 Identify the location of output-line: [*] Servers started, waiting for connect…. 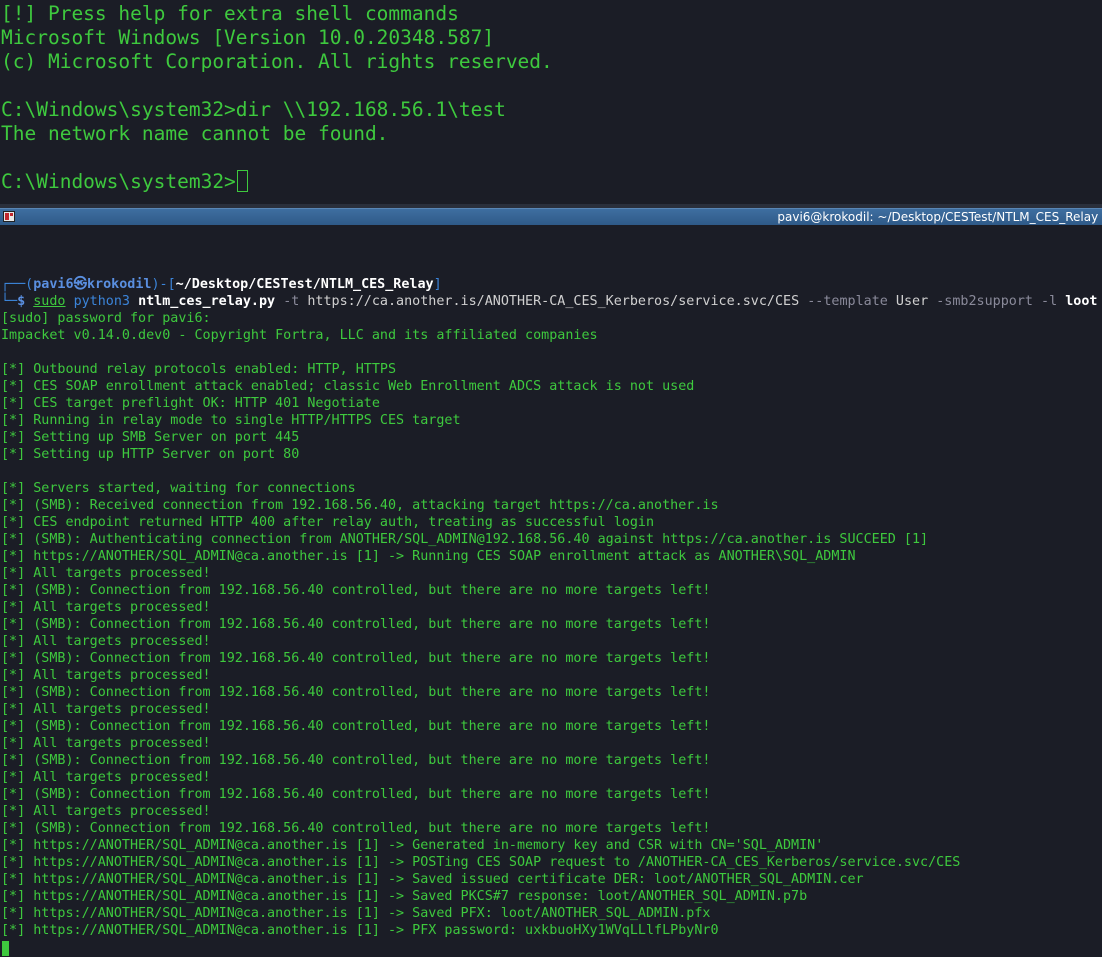
(178, 488).